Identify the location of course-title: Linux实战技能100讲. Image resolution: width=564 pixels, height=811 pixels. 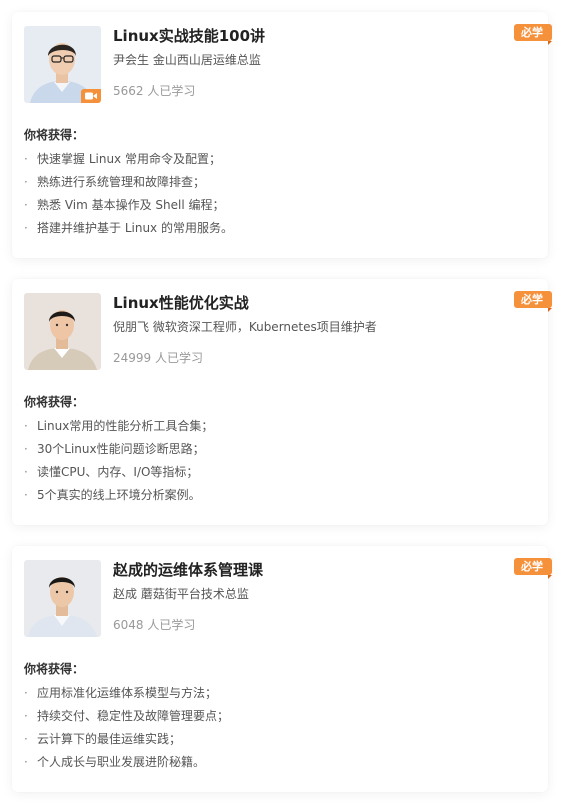
(189, 35).